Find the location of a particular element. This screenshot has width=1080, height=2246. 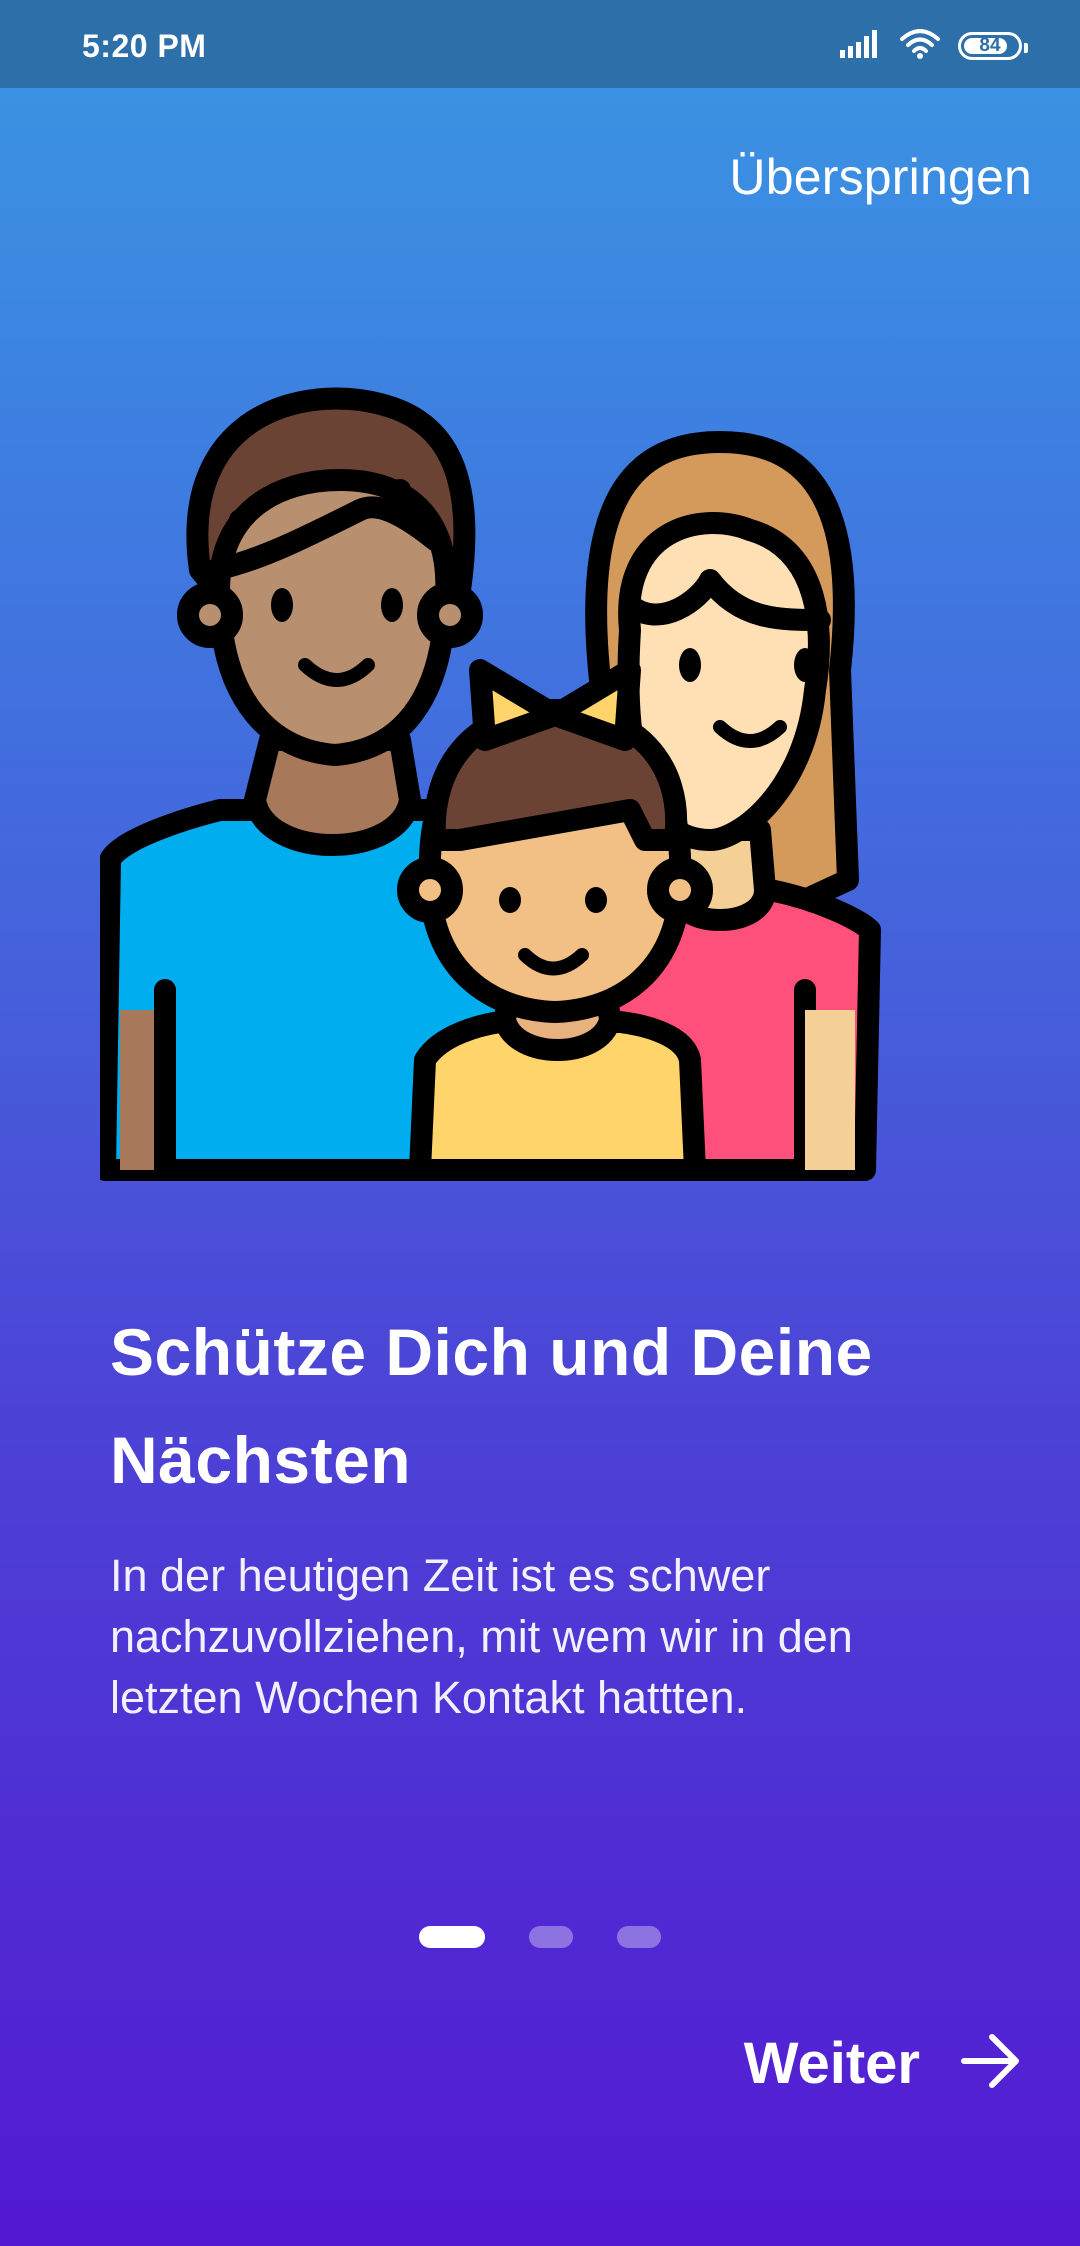

wifi-icon is located at coordinates (920, 46).